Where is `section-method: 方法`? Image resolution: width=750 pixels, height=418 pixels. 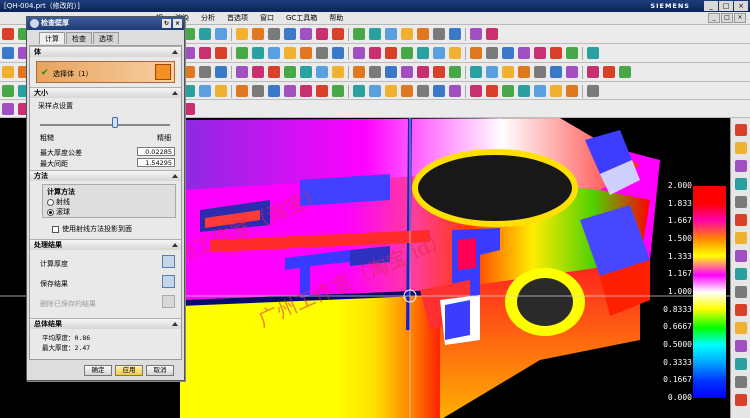 section-method: 方法 is located at coordinates (105, 175).